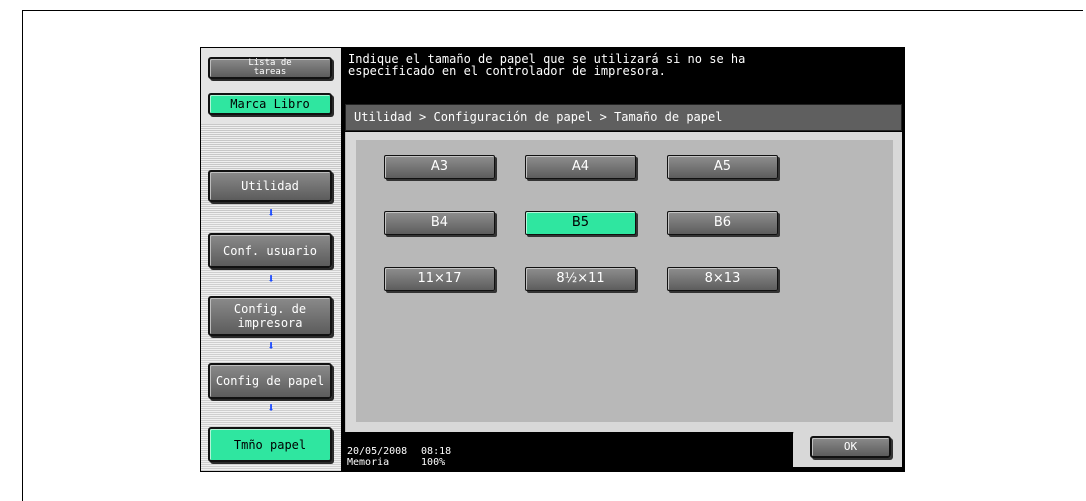 This screenshot has height=501, width=1086. I want to click on status-info: 20/05/2008 08:18 Memoria 100%, so click(399, 457).